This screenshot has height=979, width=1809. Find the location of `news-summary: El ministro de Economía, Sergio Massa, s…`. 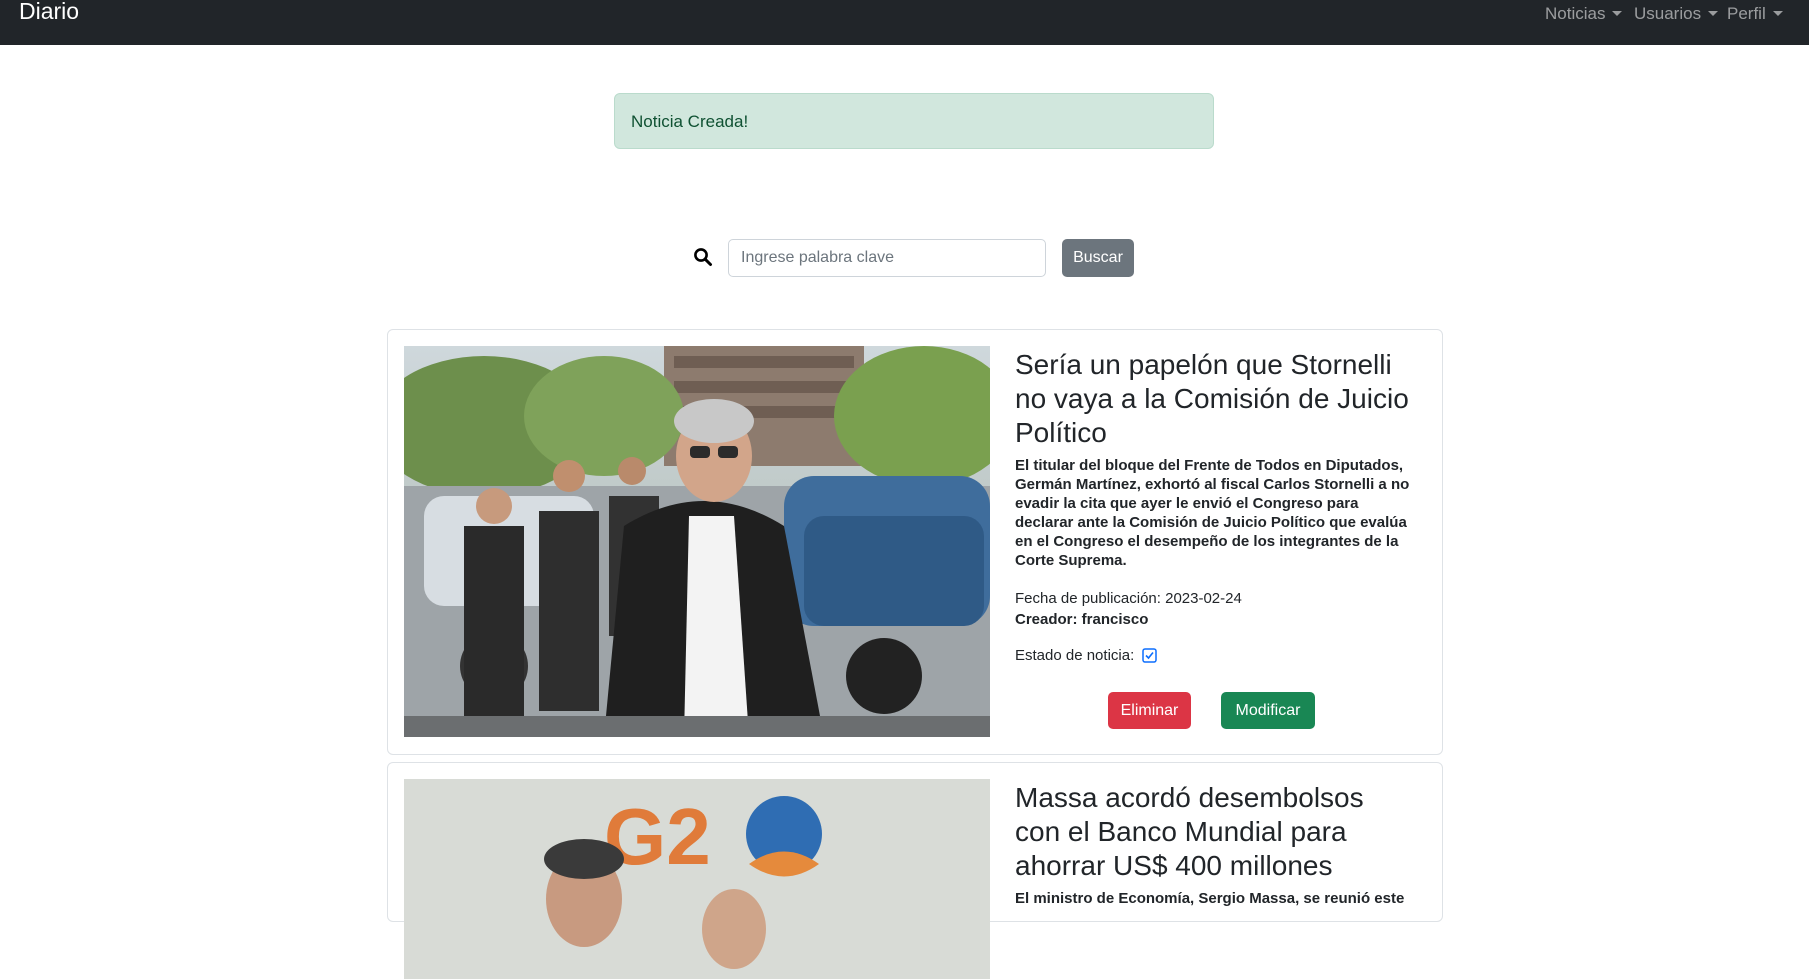

news-summary: El ministro de Economía, Sergio Massa, s… is located at coordinates (1210, 898).